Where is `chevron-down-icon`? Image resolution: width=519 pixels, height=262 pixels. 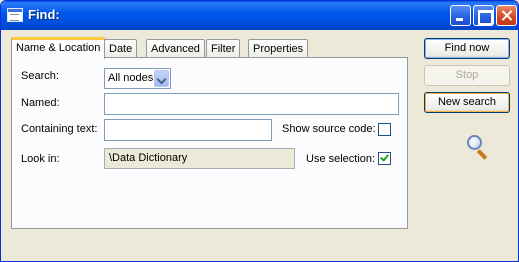
chevron-down-icon is located at coordinates (161, 78).